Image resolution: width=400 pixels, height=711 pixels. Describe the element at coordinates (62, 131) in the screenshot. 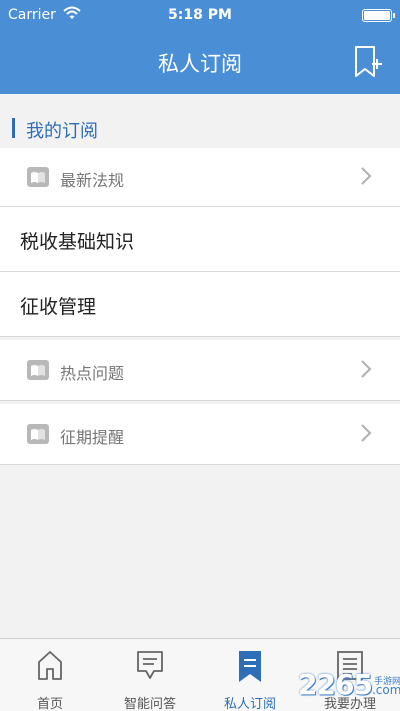

I see `section-title: 我的订阅` at that location.